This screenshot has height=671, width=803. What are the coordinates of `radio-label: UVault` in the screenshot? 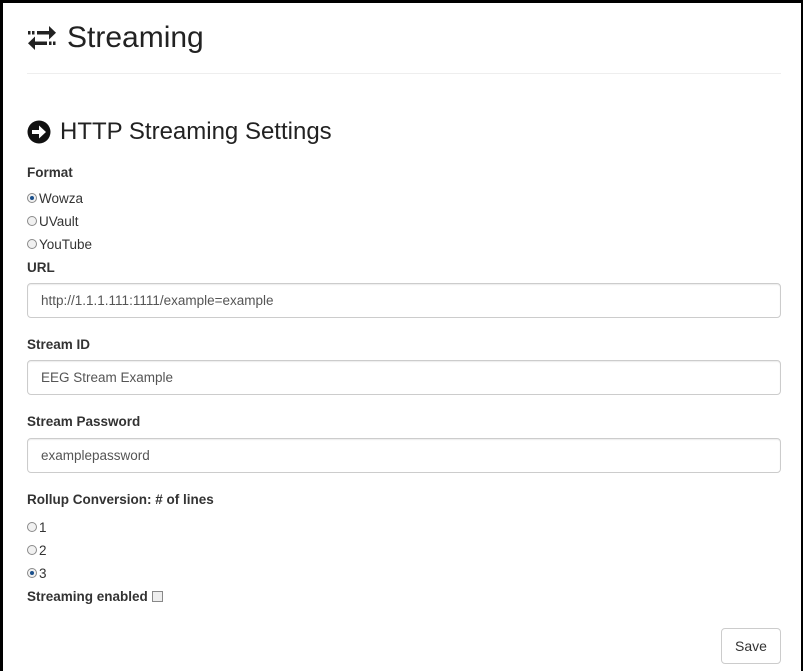 It's located at (59, 221).